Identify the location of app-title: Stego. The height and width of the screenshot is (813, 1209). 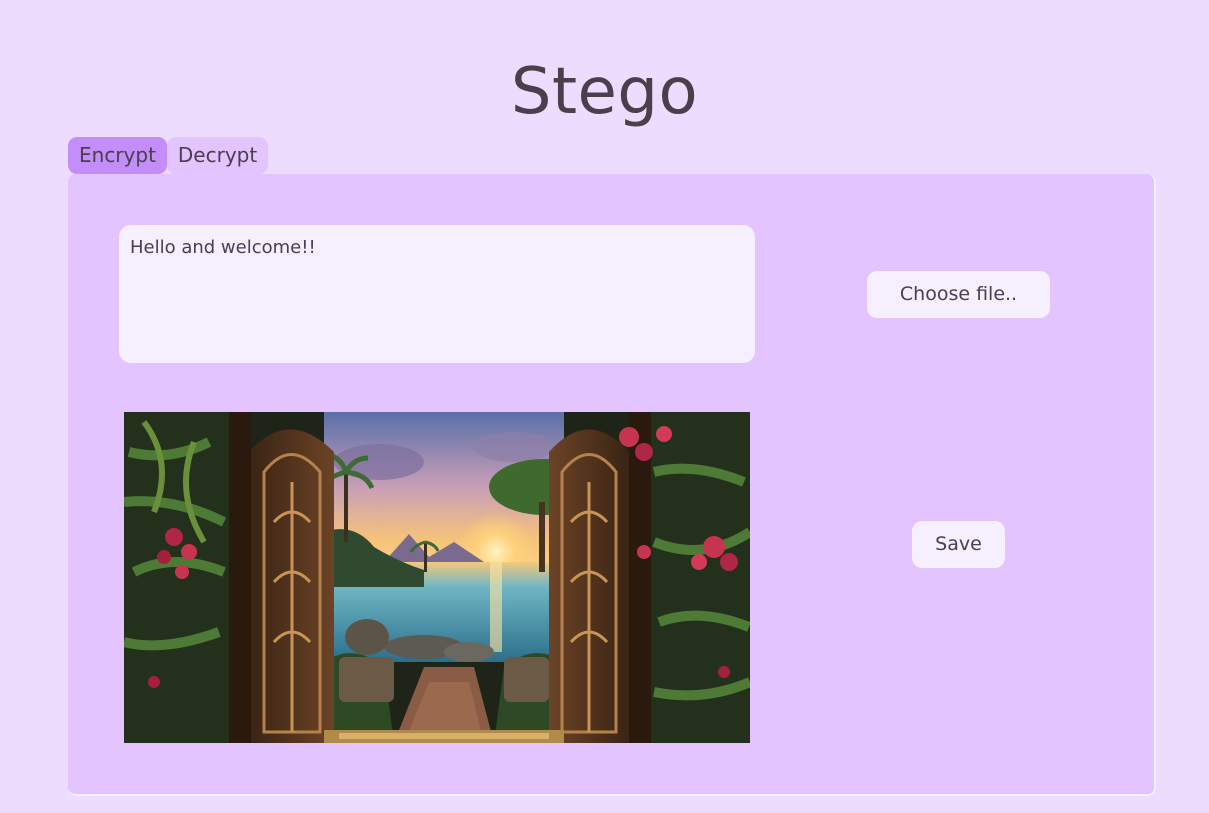
(604, 92).